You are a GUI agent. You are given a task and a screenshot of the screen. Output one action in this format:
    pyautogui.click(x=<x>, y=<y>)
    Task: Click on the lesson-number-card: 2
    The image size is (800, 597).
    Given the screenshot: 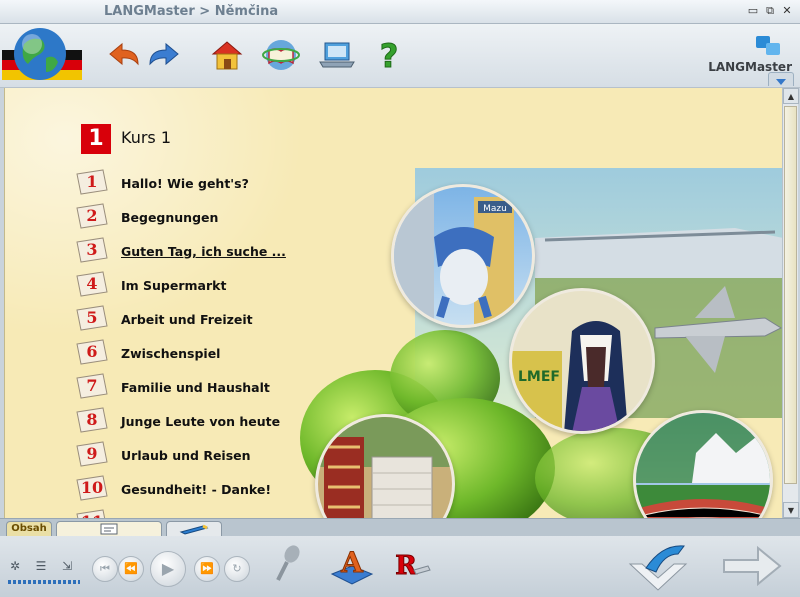 What is the action you would take?
    pyautogui.click(x=92, y=216)
    